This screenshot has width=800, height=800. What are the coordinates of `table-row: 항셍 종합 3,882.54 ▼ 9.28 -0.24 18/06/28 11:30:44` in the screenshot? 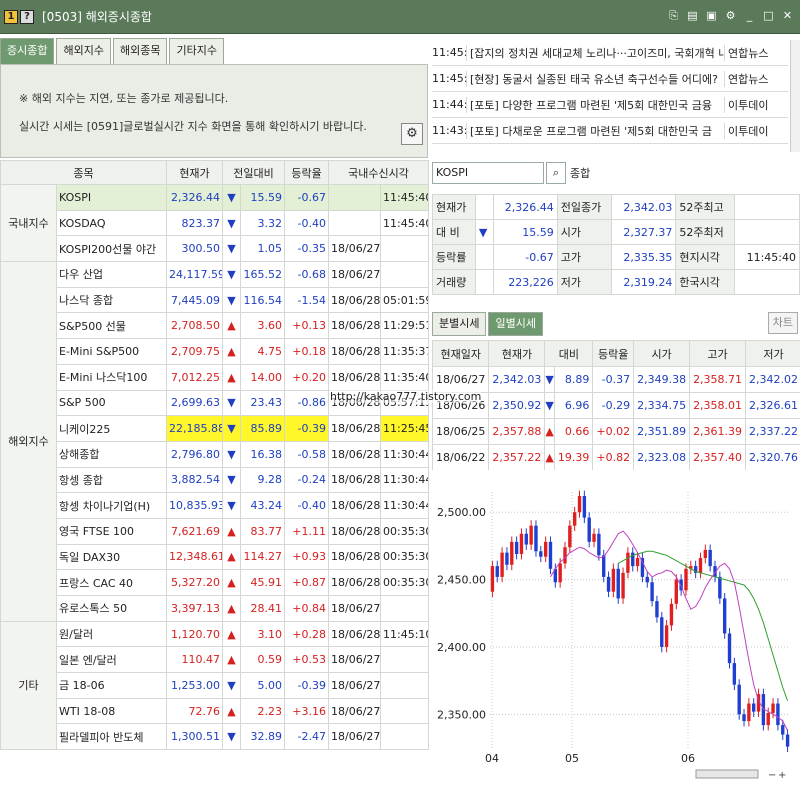 It's located at (215, 480).